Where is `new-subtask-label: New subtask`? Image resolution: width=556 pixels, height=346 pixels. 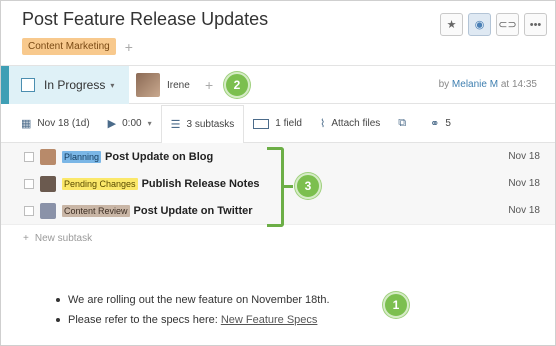
new-subtask-label: New subtask is located at coordinates (63, 238).